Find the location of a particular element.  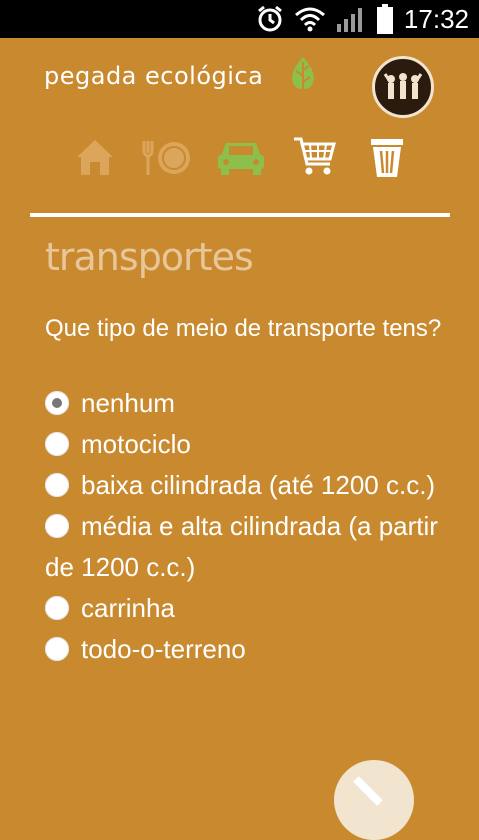

nav-waste is located at coordinates (387, 157).